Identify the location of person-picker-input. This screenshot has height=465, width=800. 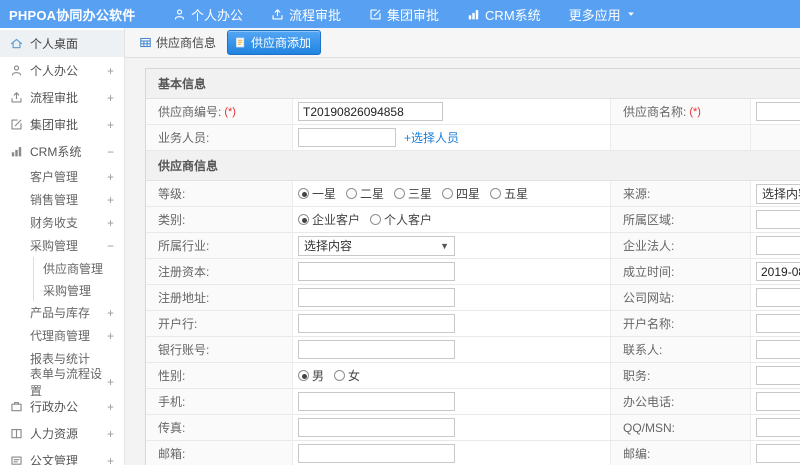
(347, 137).